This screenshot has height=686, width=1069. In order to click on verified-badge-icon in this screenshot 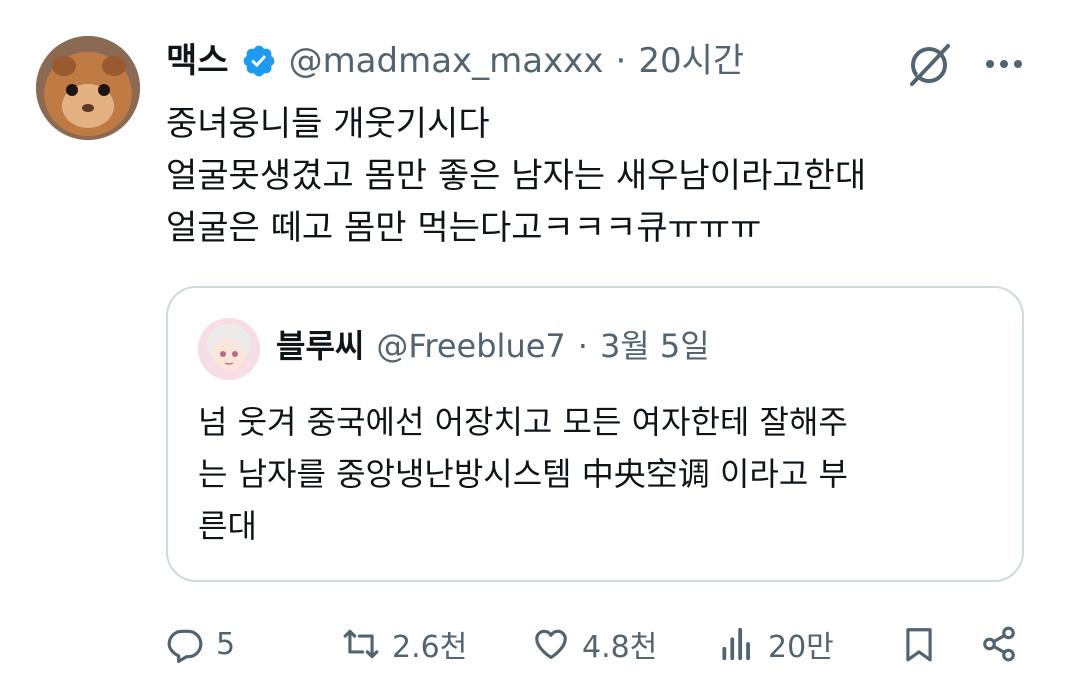, I will do `click(259, 61)`.